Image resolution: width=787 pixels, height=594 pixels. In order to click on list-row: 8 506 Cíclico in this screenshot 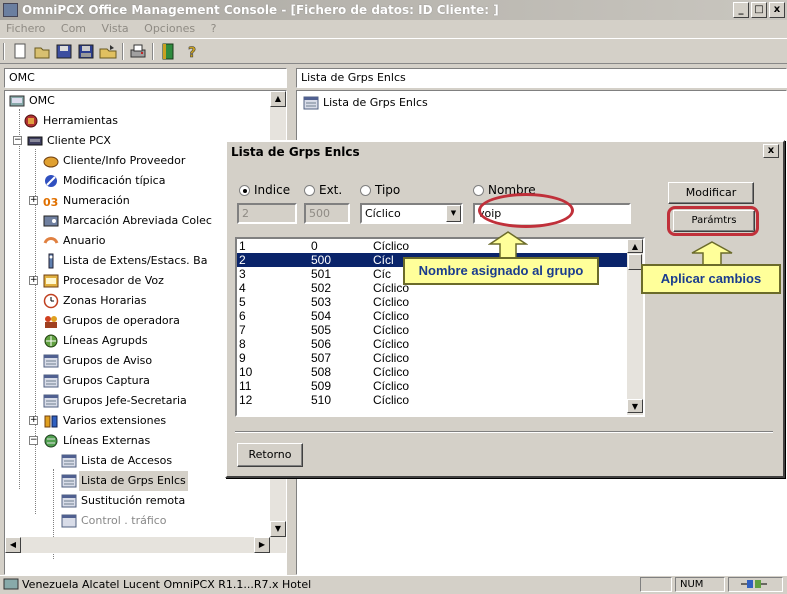, I will do `click(432, 344)`.